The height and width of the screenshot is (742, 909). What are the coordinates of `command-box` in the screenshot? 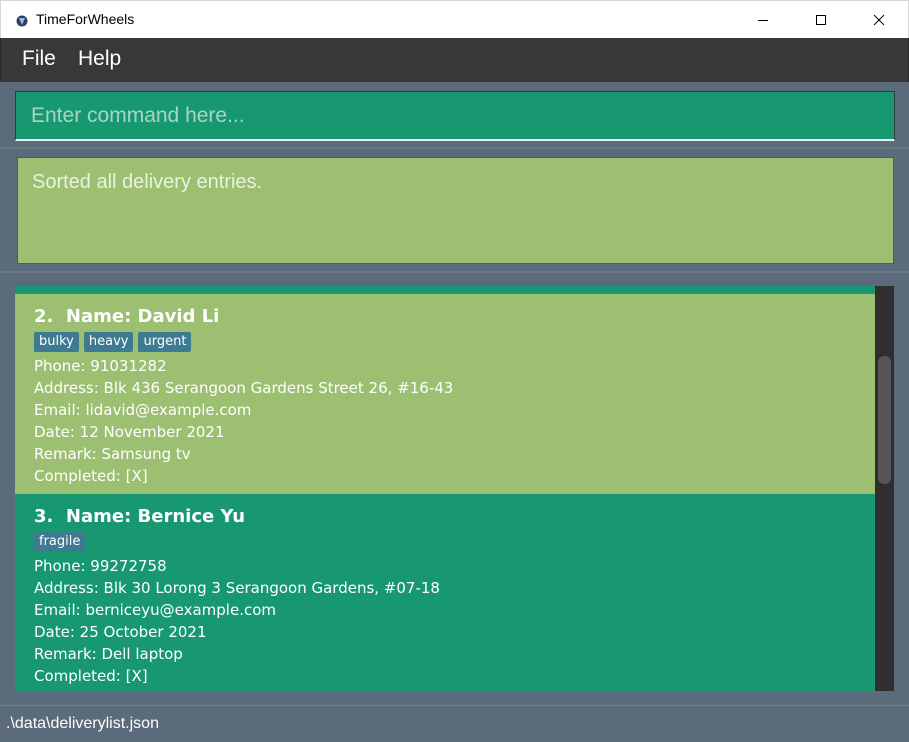 It's located at (455, 116).